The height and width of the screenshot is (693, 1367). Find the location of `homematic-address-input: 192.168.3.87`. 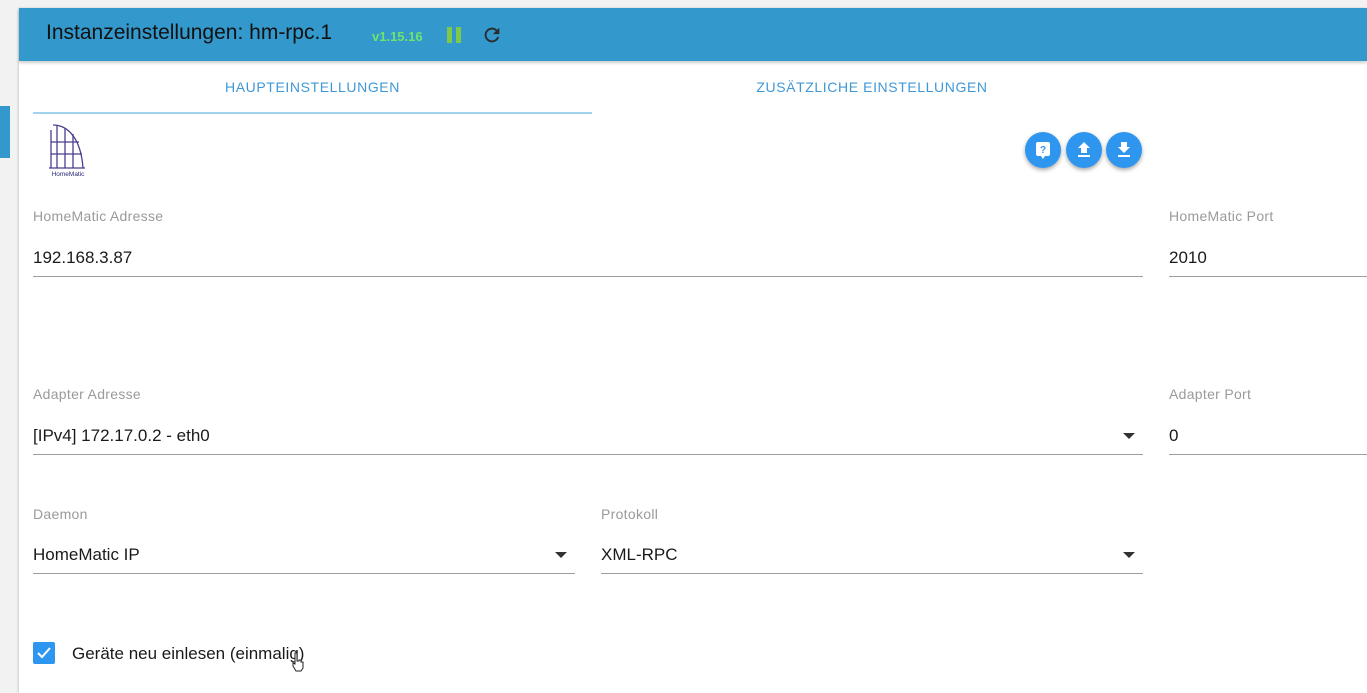

homematic-address-input: 192.168.3.87 is located at coordinates (588, 260).